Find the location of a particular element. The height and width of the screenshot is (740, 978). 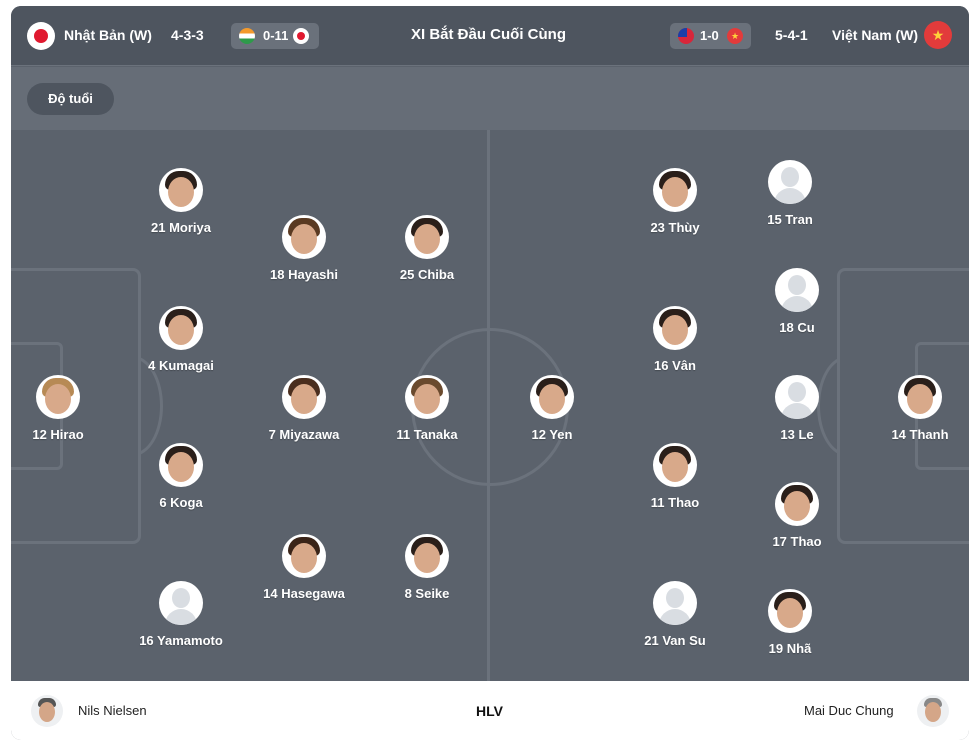

player-away-nha: 19 Nhã is located at coordinates (790, 622).